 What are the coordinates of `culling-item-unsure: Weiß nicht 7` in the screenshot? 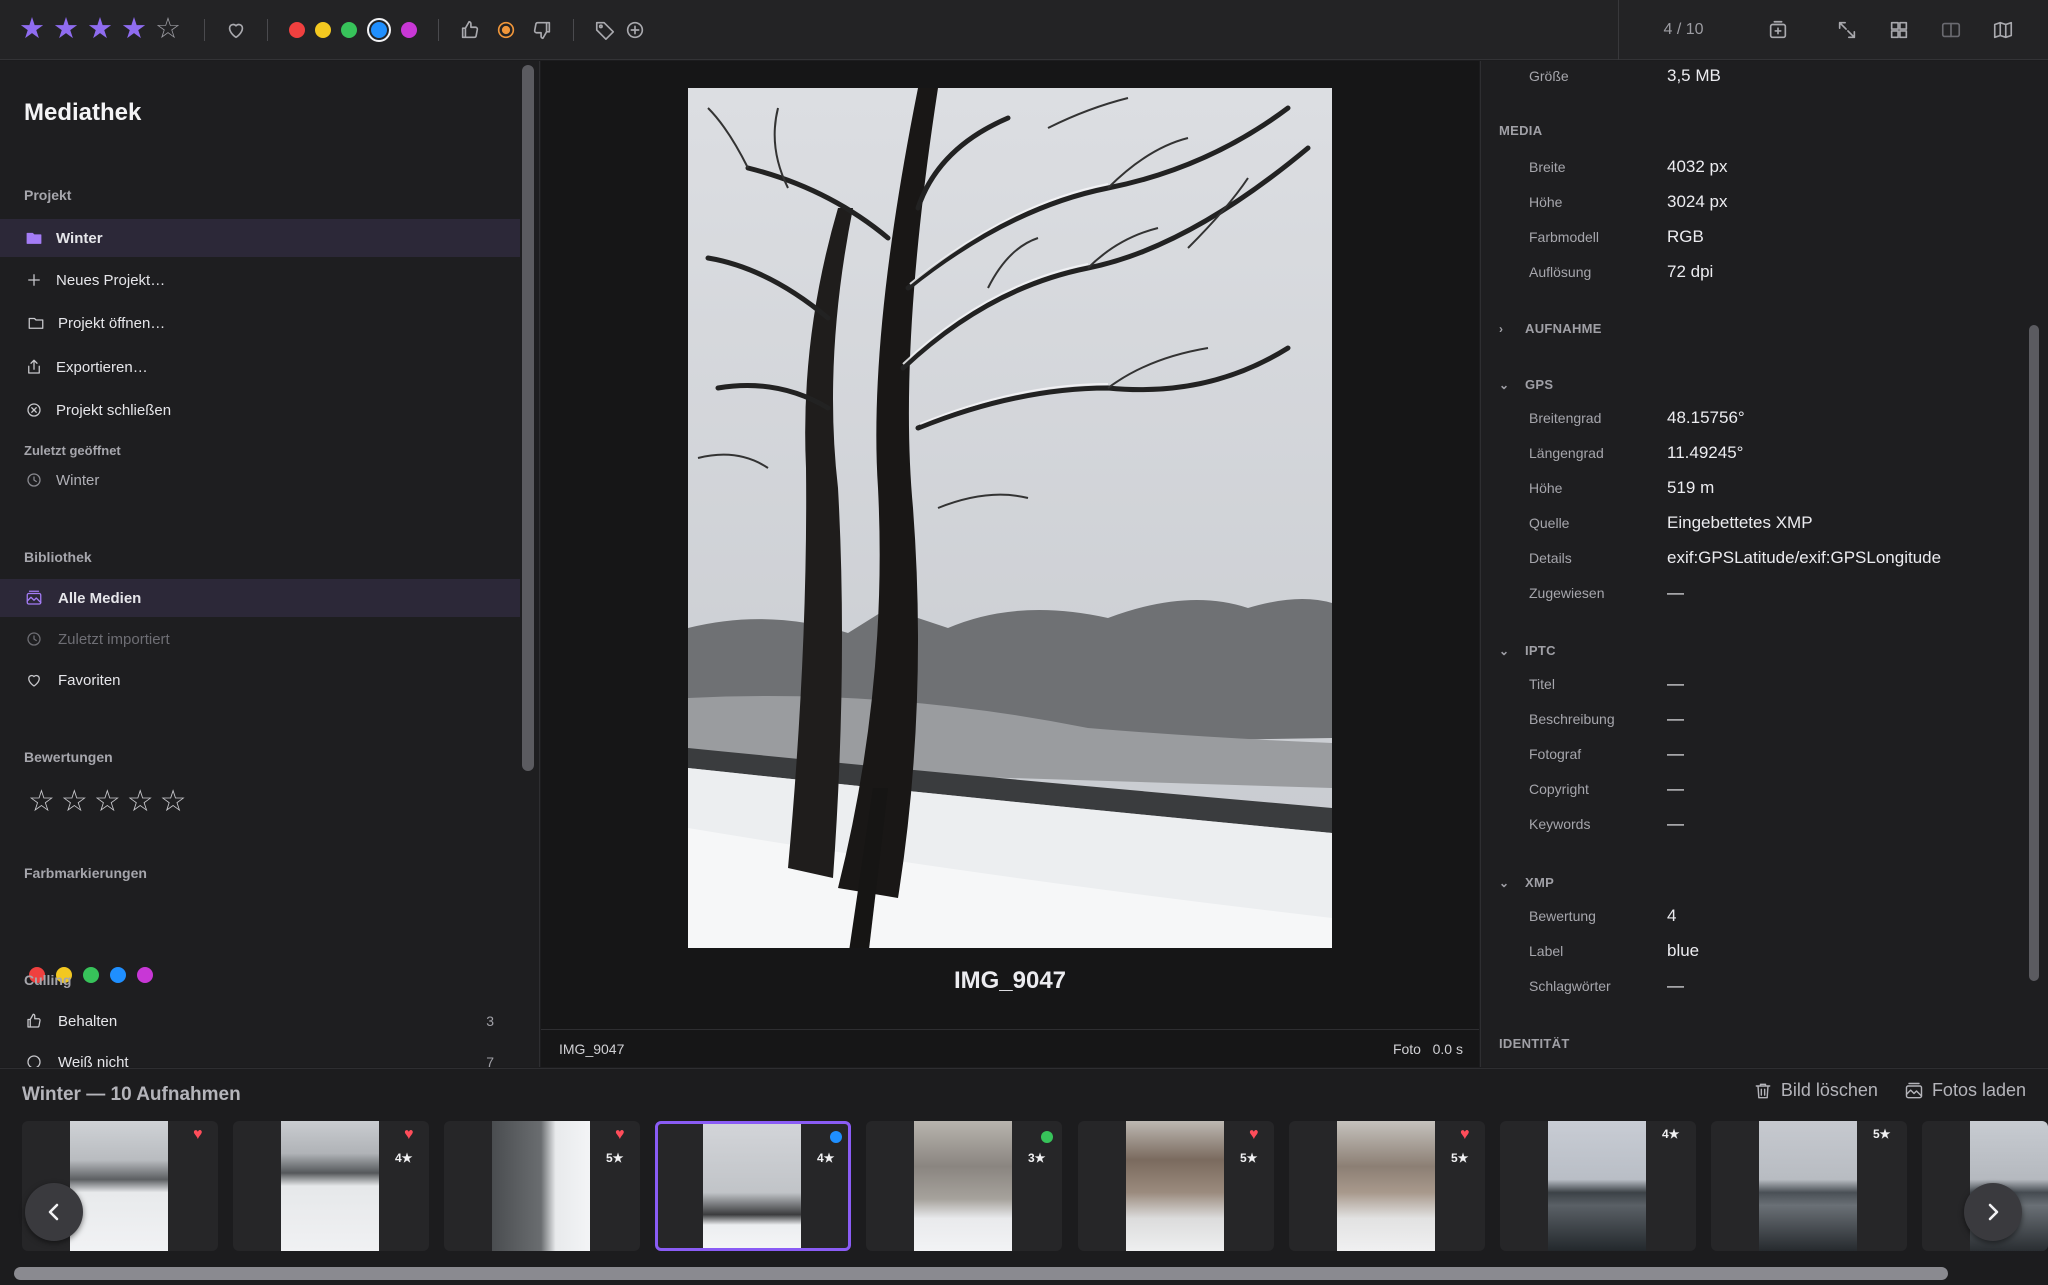 It's located at (260, 1055).